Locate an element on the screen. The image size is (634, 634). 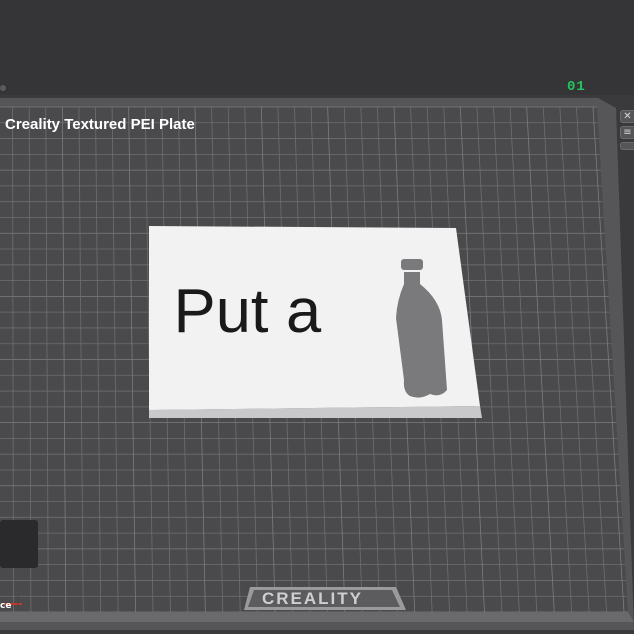
plate-name-label: Creality Textured PEI Plate is located at coordinates (100, 124).